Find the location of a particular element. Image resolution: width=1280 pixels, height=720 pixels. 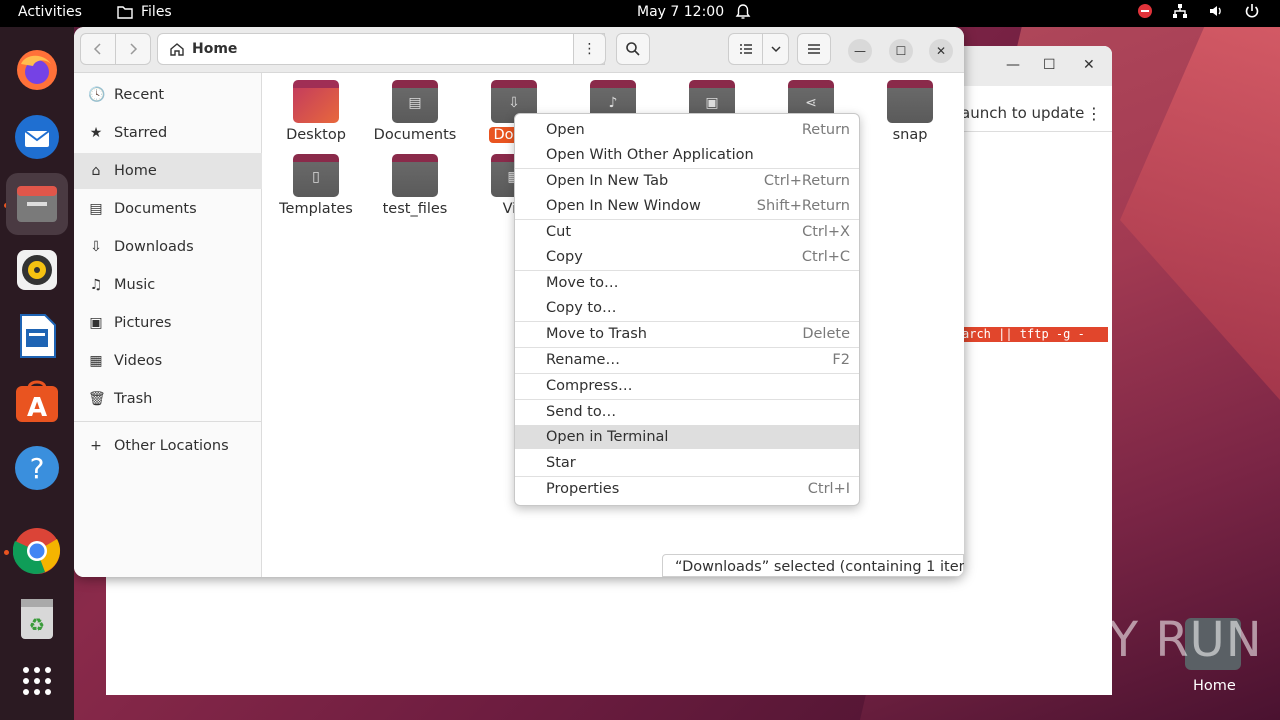

menu-item-rename: Rename… F2 is located at coordinates (687, 360).